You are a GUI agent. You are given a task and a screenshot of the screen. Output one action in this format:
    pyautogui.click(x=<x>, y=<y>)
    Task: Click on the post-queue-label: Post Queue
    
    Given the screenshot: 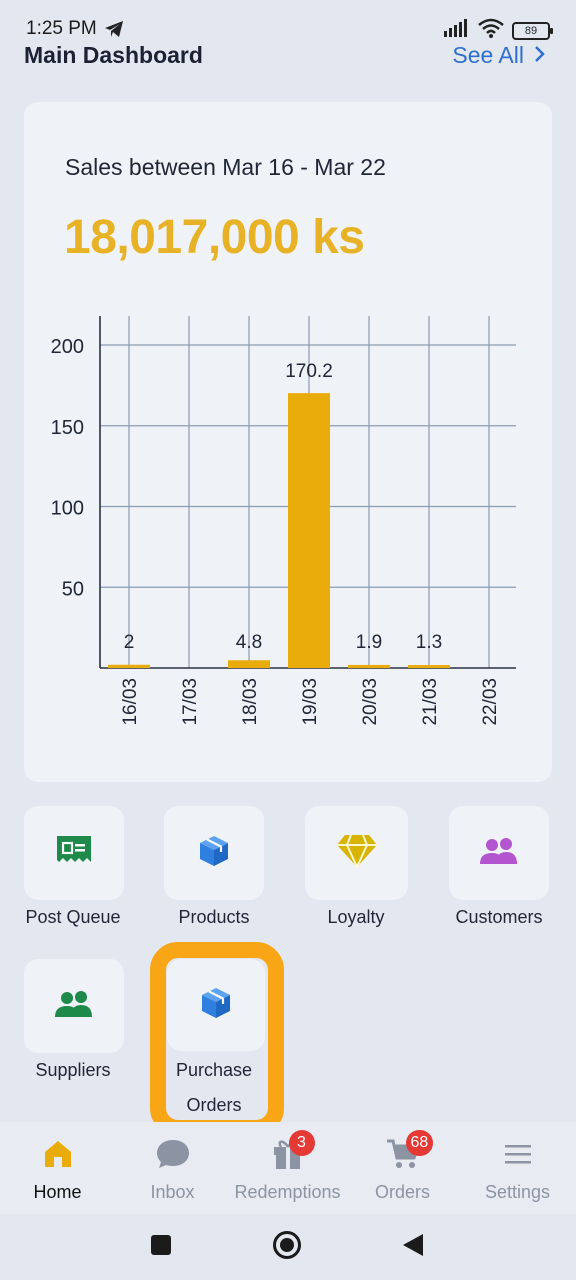 What is the action you would take?
    pyautogui.click(x=73, y=917)
    